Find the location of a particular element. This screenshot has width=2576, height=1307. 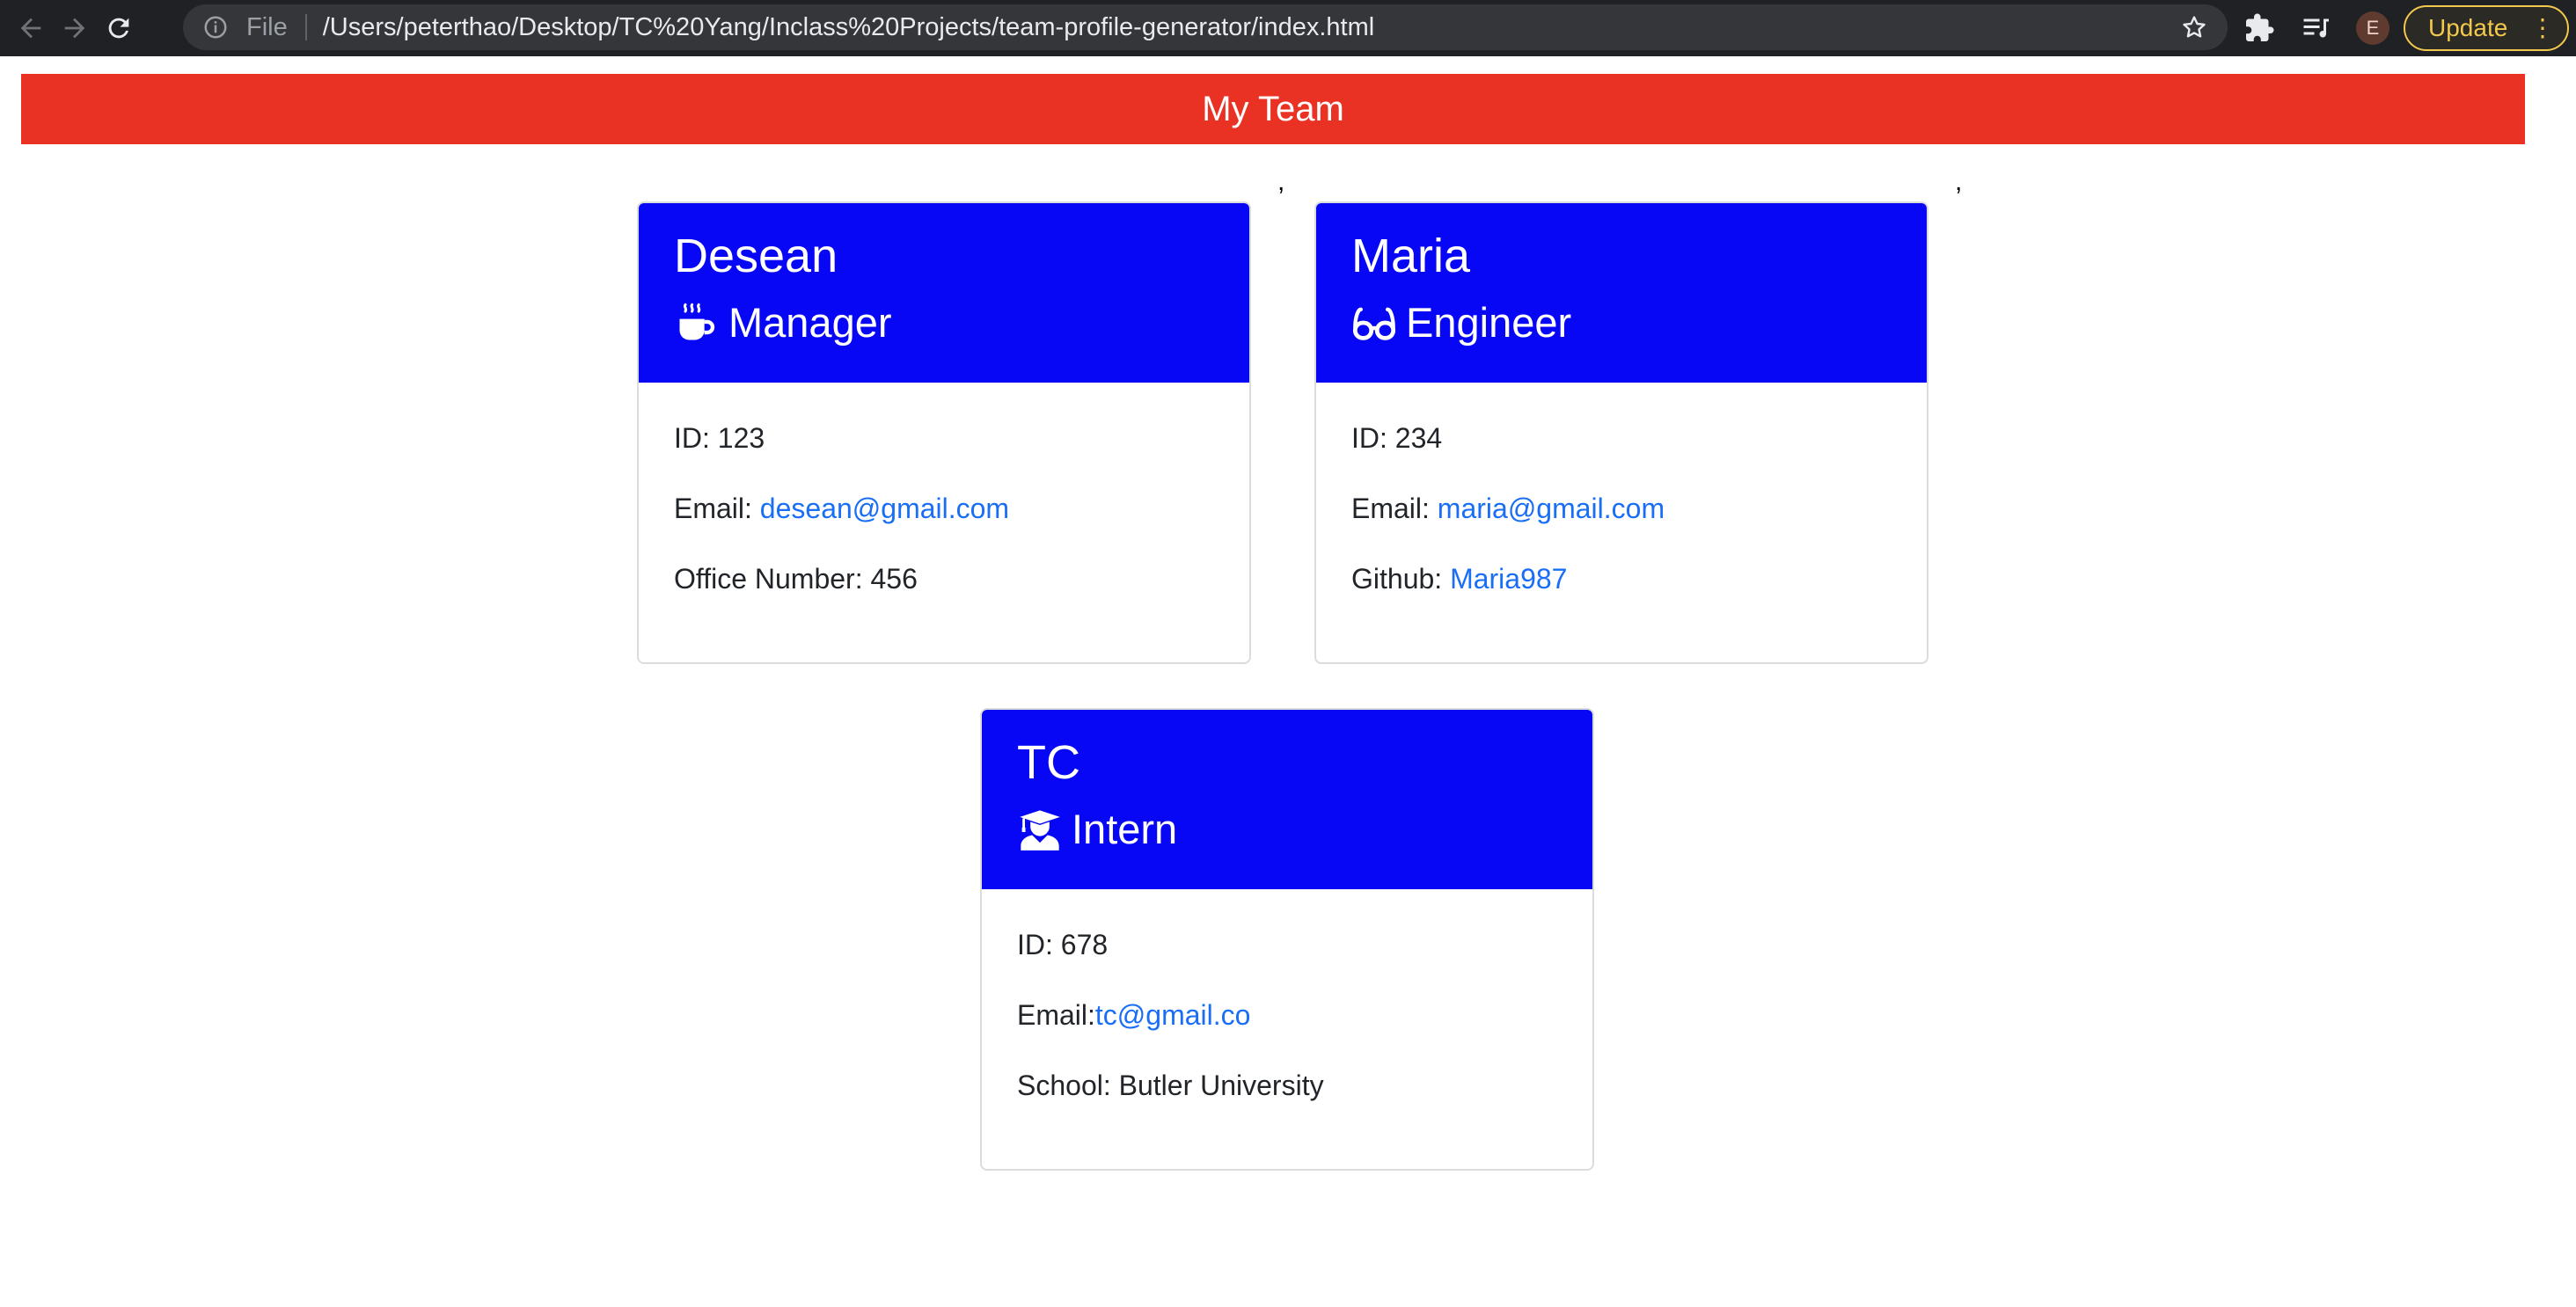

reading-list-icon is located at coordinates (2315, 28).